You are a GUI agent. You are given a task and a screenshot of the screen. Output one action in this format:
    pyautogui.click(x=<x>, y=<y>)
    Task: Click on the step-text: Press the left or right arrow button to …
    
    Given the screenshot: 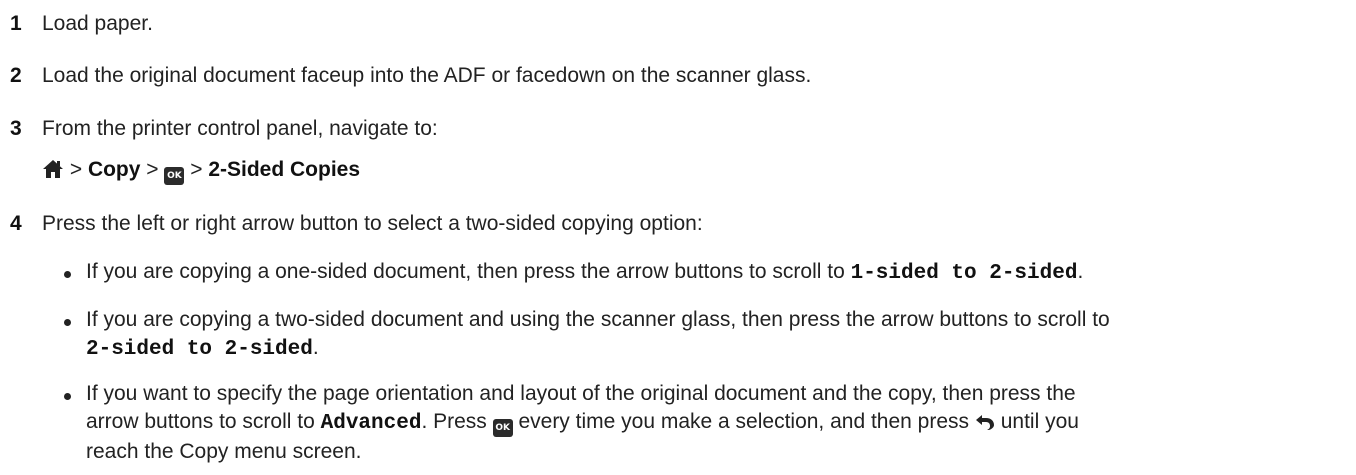 What is the action you would take?
    pyautogui.click(x=372, y=223)
    